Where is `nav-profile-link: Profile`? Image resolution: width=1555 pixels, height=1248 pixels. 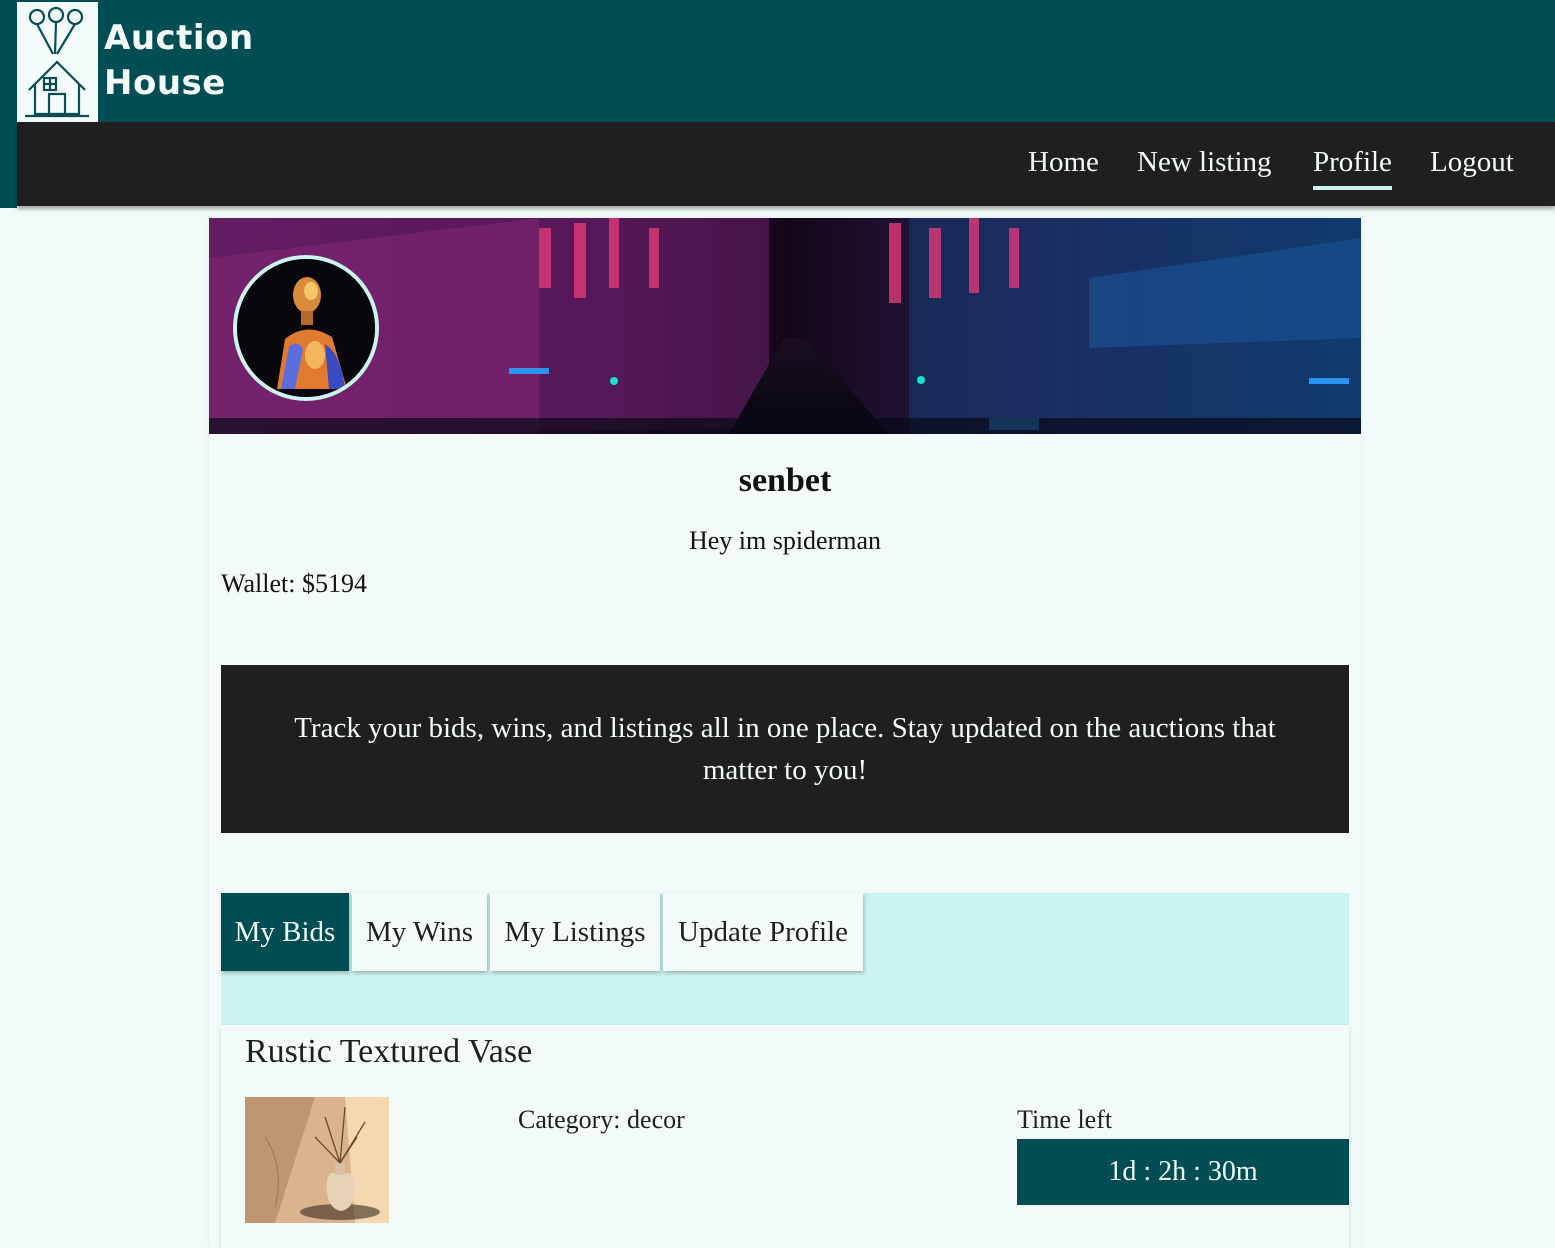
nav-profile-link: Profile is located at coordinates (1352, 167).